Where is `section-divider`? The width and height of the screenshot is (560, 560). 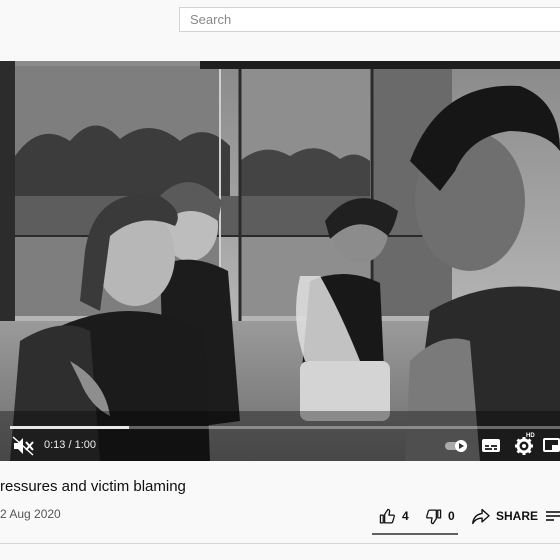 section-divider is located at coordinates (280, 543).